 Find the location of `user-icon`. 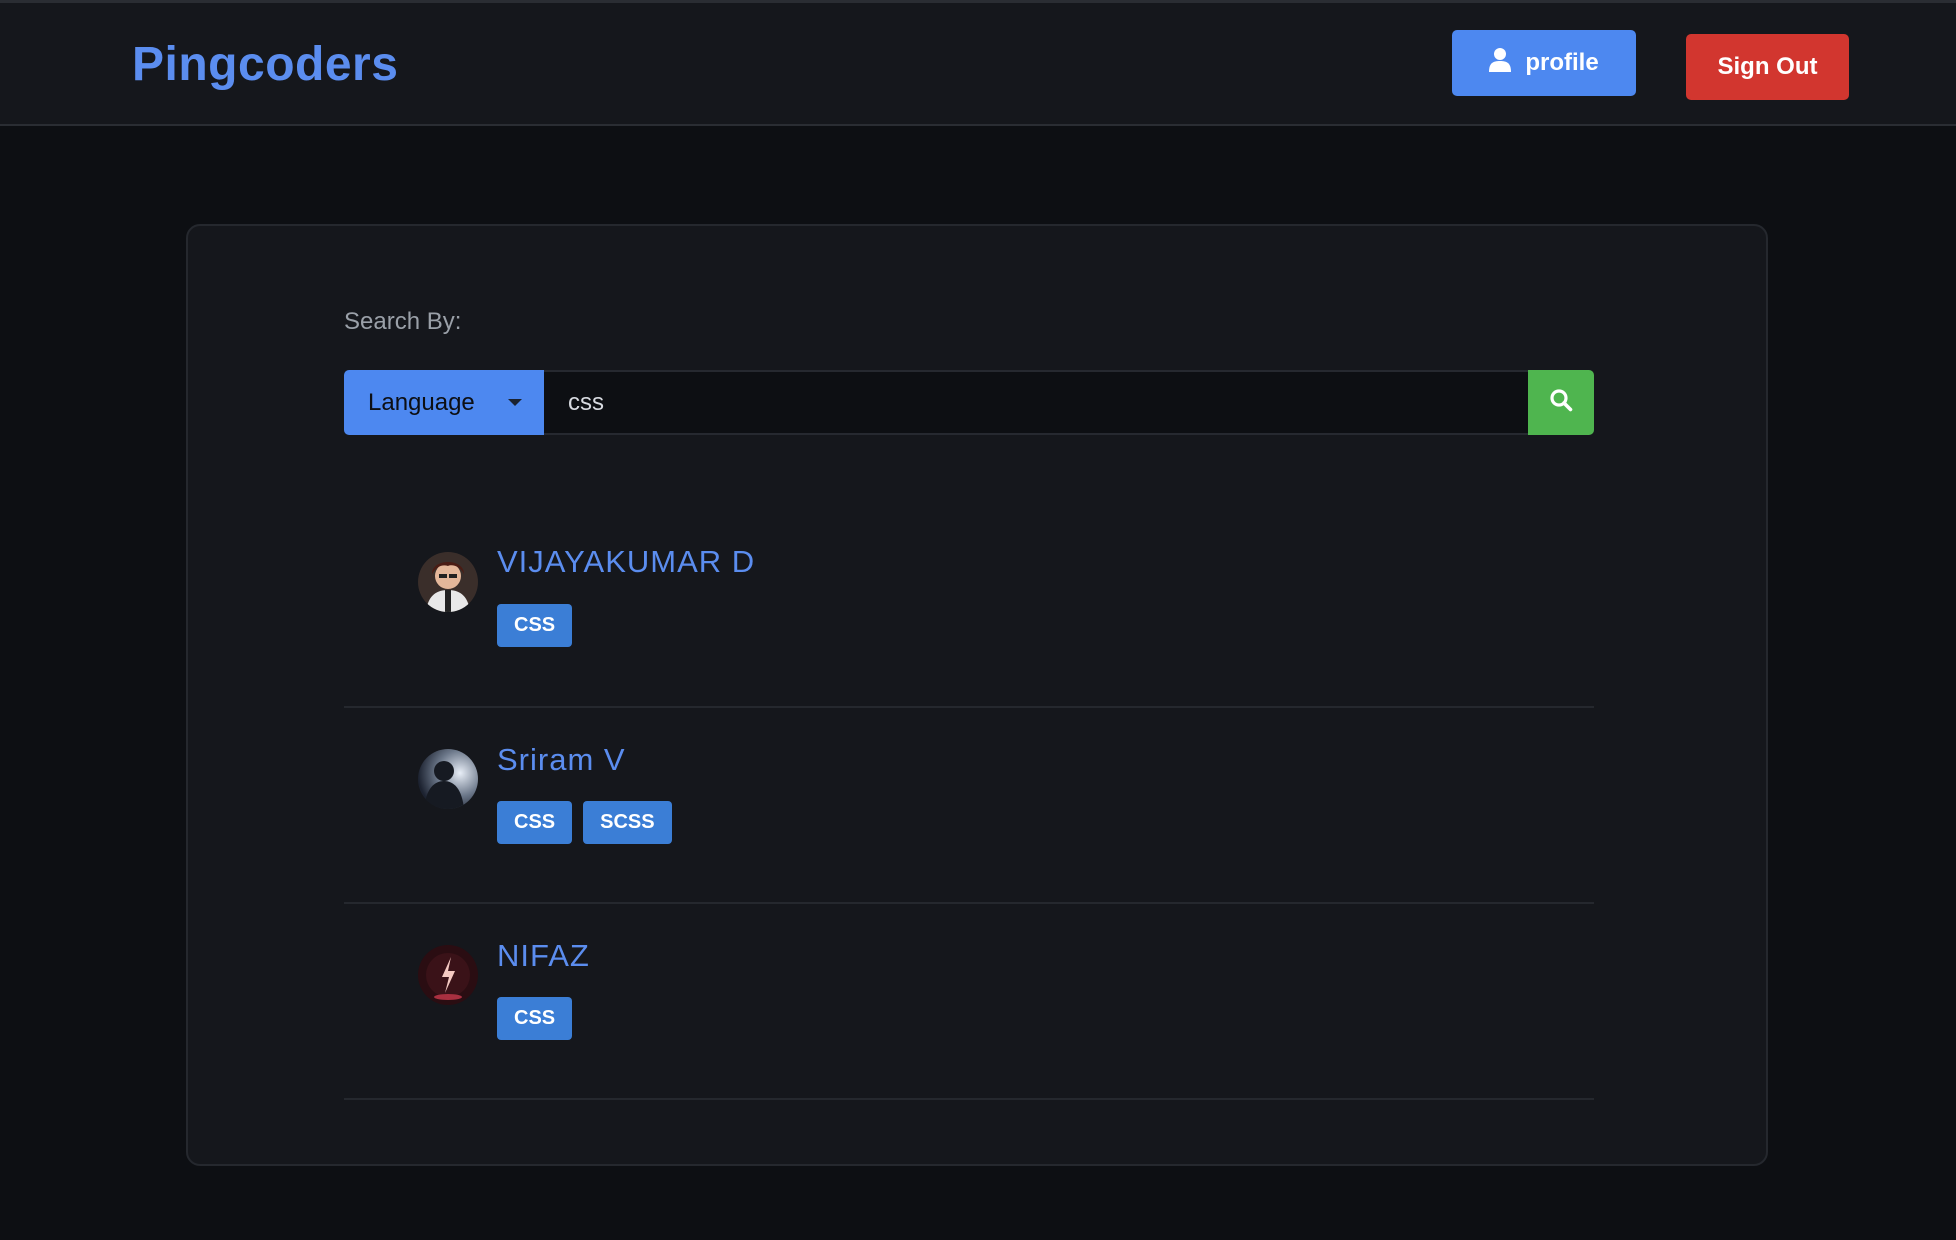

user-icon is located at coordinates (1500, 63).